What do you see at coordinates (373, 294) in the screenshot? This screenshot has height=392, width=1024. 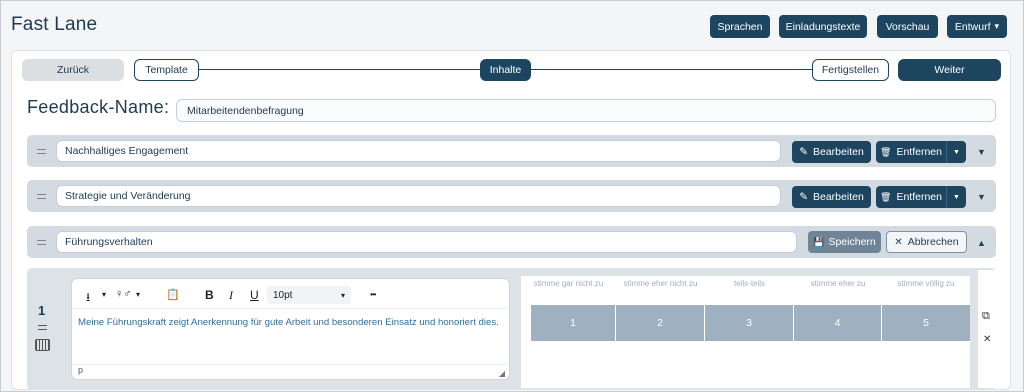 I see `more-icon: •••` at bounding box center [373, 294].